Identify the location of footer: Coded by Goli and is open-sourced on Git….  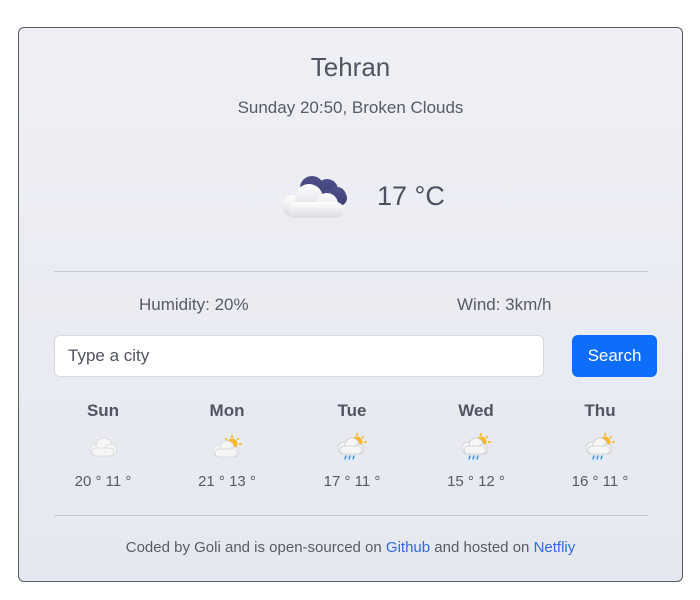
(350, 547).